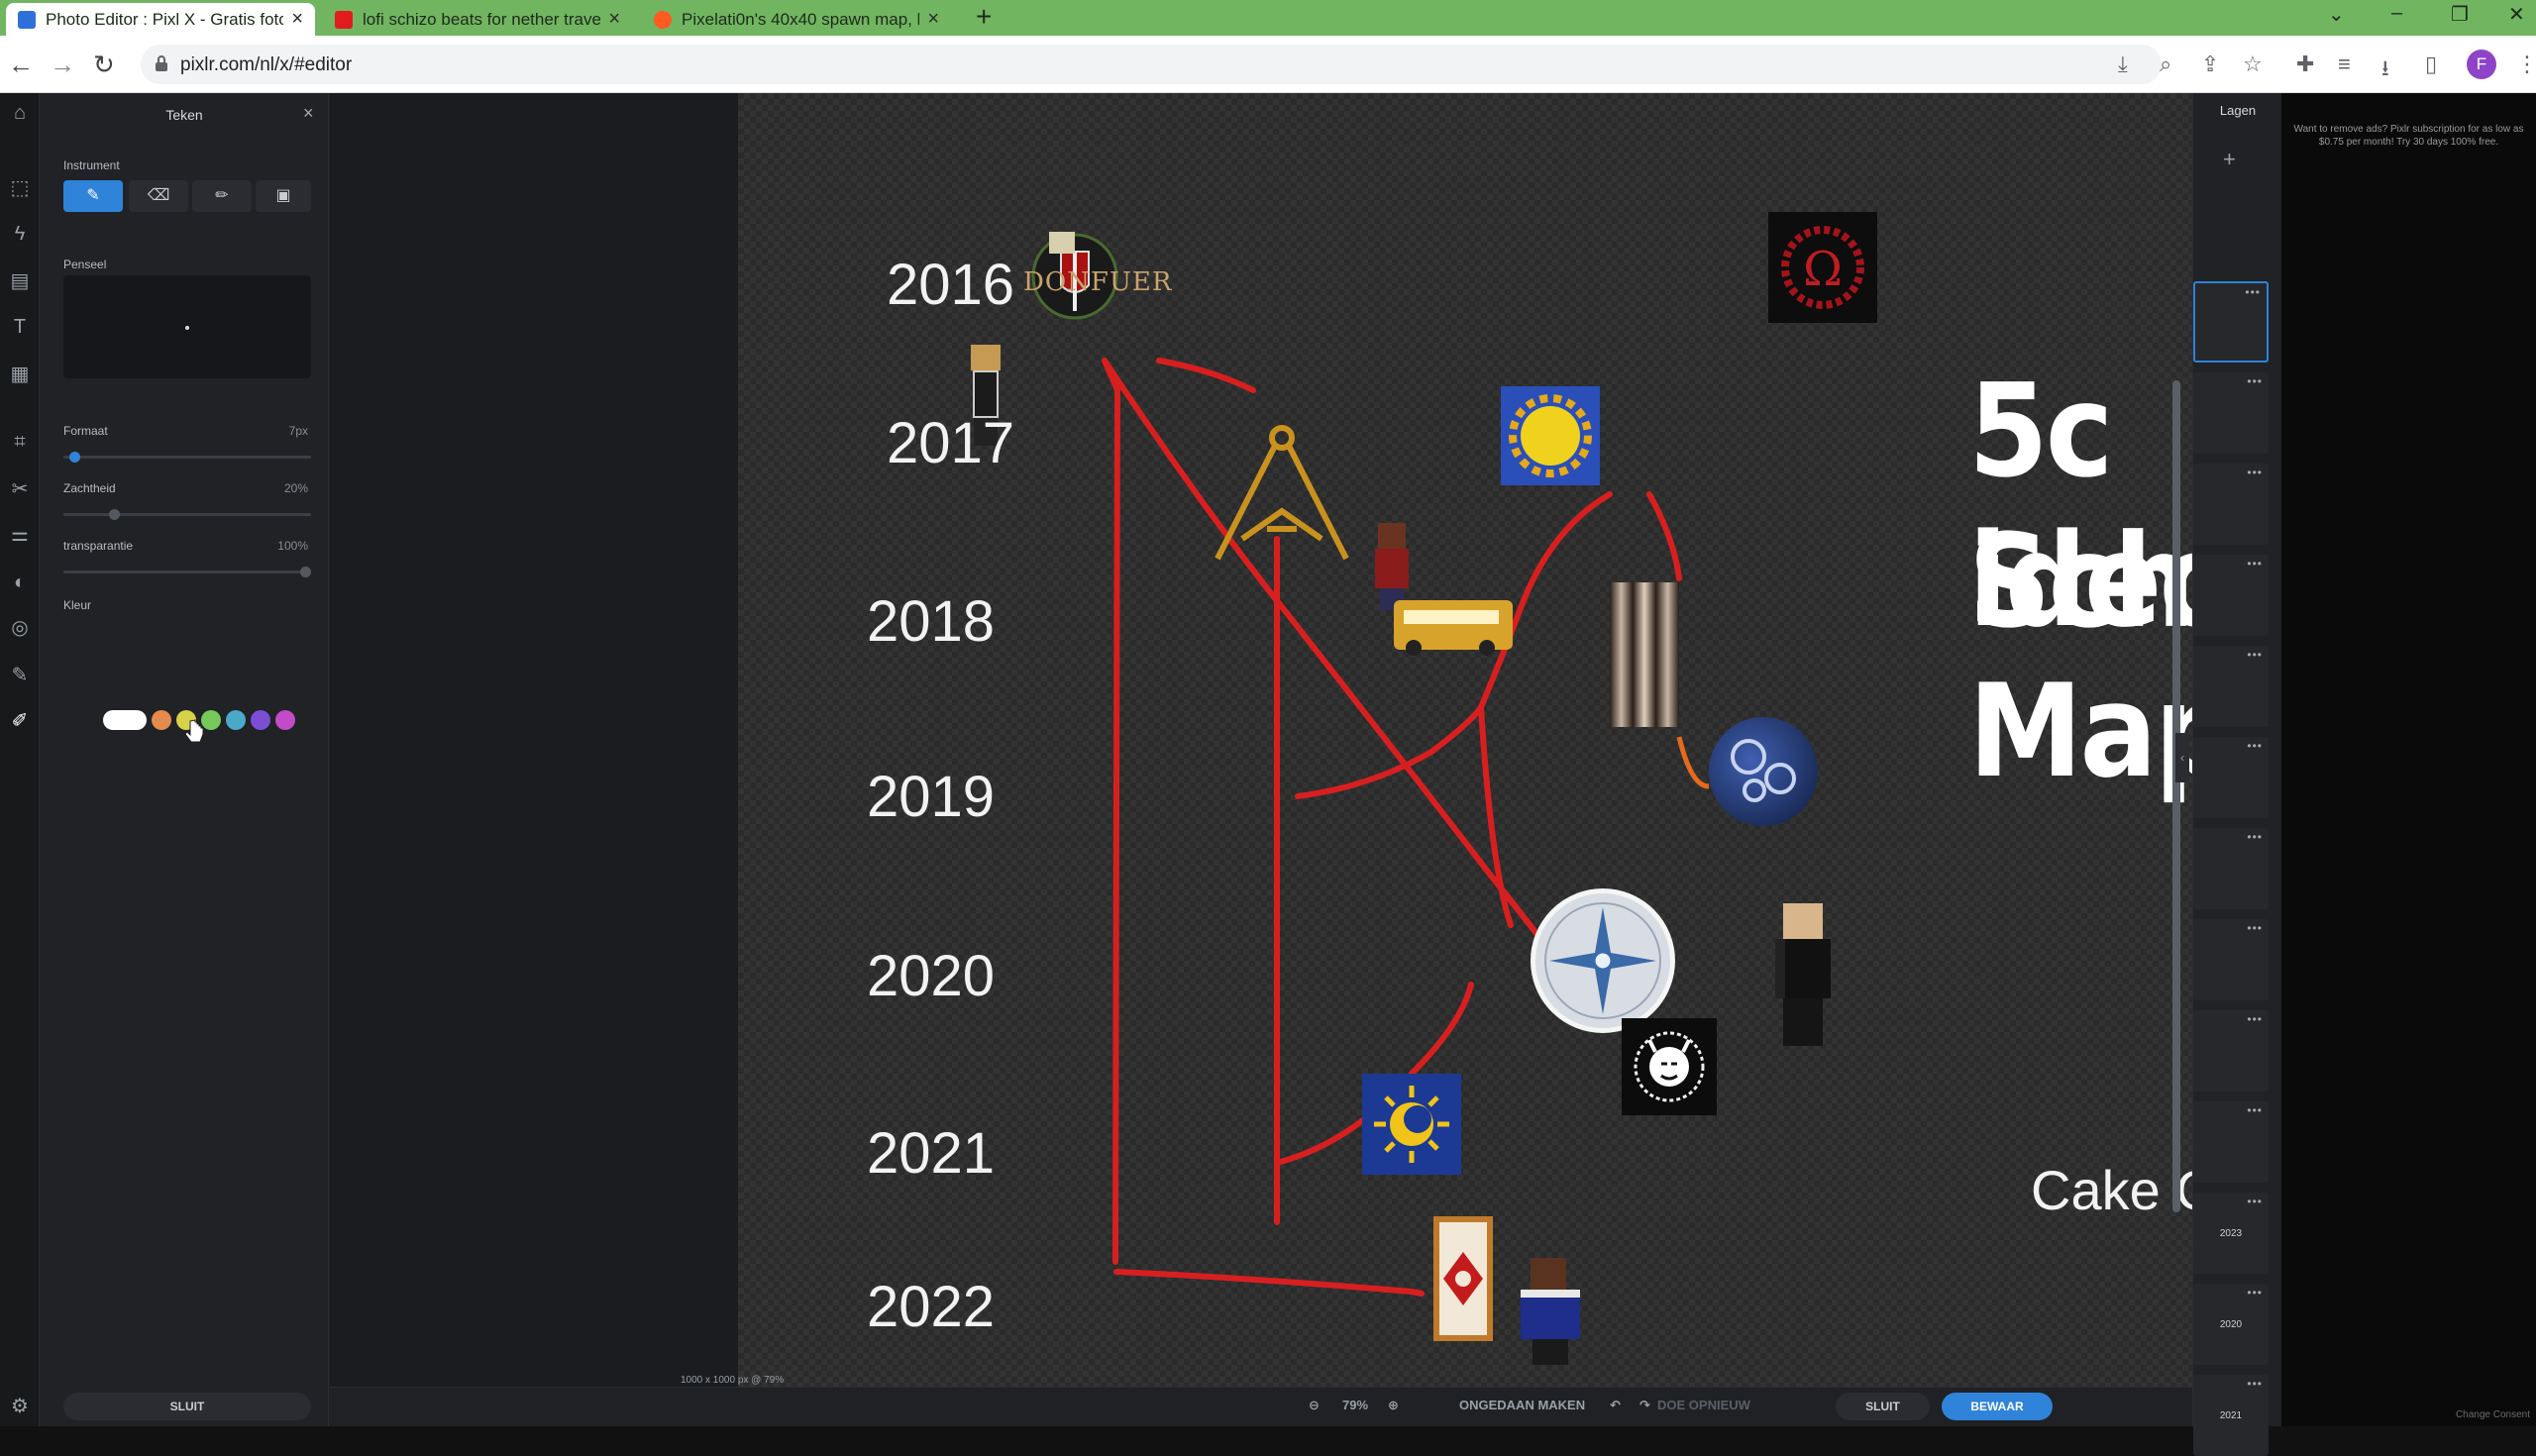  What do you see at coordinates (62, 65) in the screenshot?
I see `forward-icon: →` at bounding box center [62, 65].